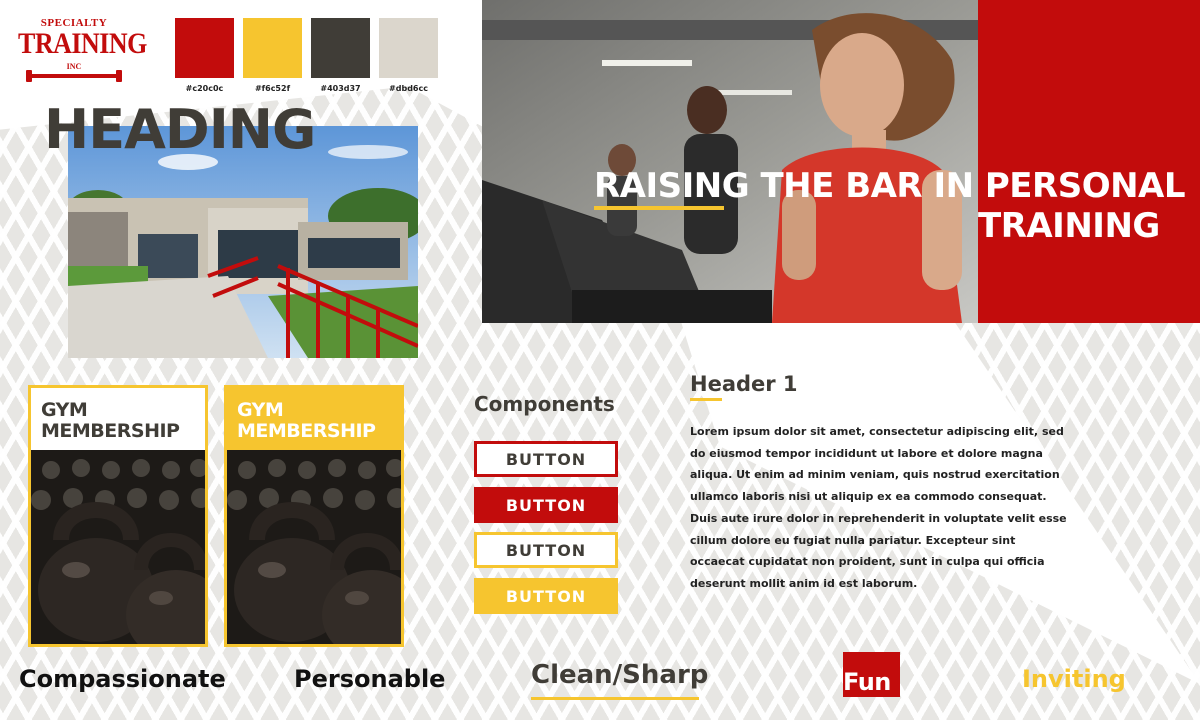 Image resolution: width=1200 pixels, height=720 pixels. What do you see at coordinates (546, 596) in the screenshot?
I see `button-solid-yellow: BUTTON` at bounding box center [546, 596].